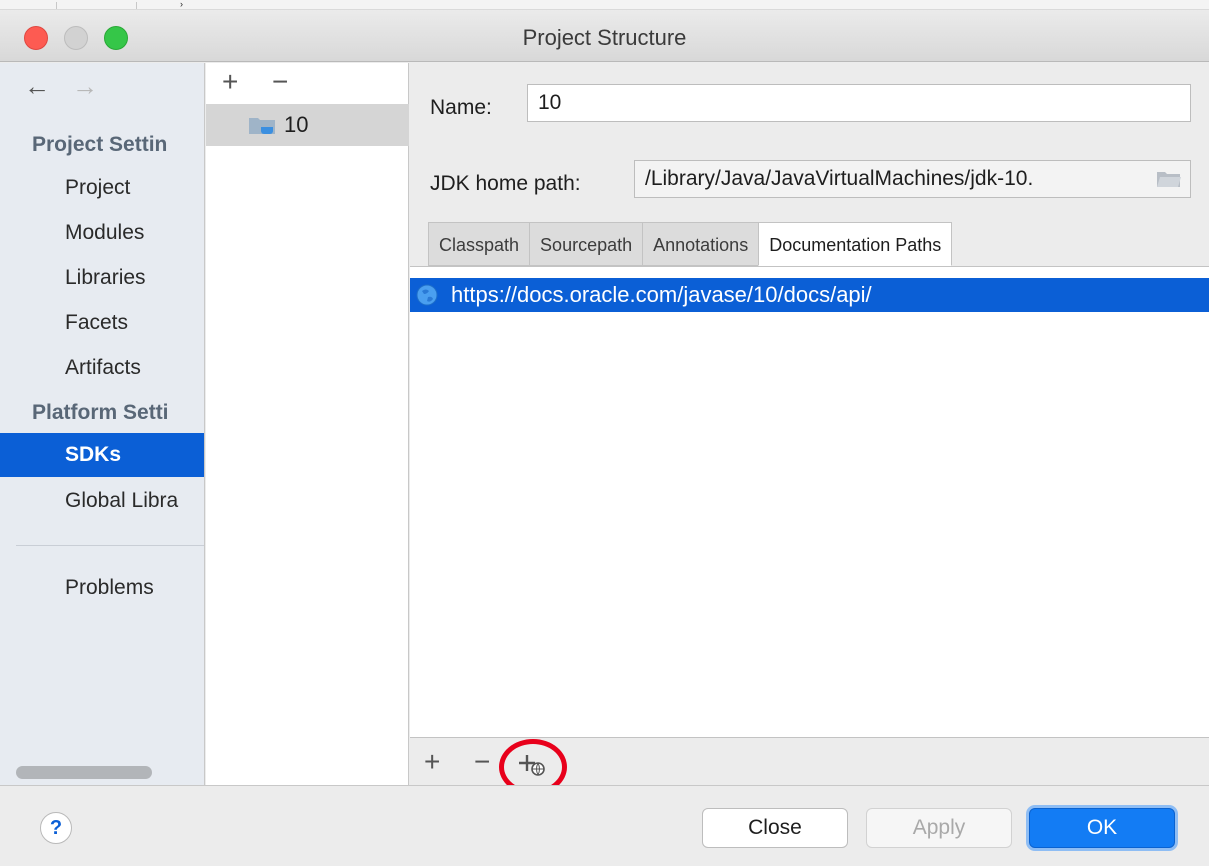 The width and height of the screenshot is (1209, 866). Describe the element at coordinates (479, 244) in the screenshot. I see `tab-classpath: Classpath` at that location.